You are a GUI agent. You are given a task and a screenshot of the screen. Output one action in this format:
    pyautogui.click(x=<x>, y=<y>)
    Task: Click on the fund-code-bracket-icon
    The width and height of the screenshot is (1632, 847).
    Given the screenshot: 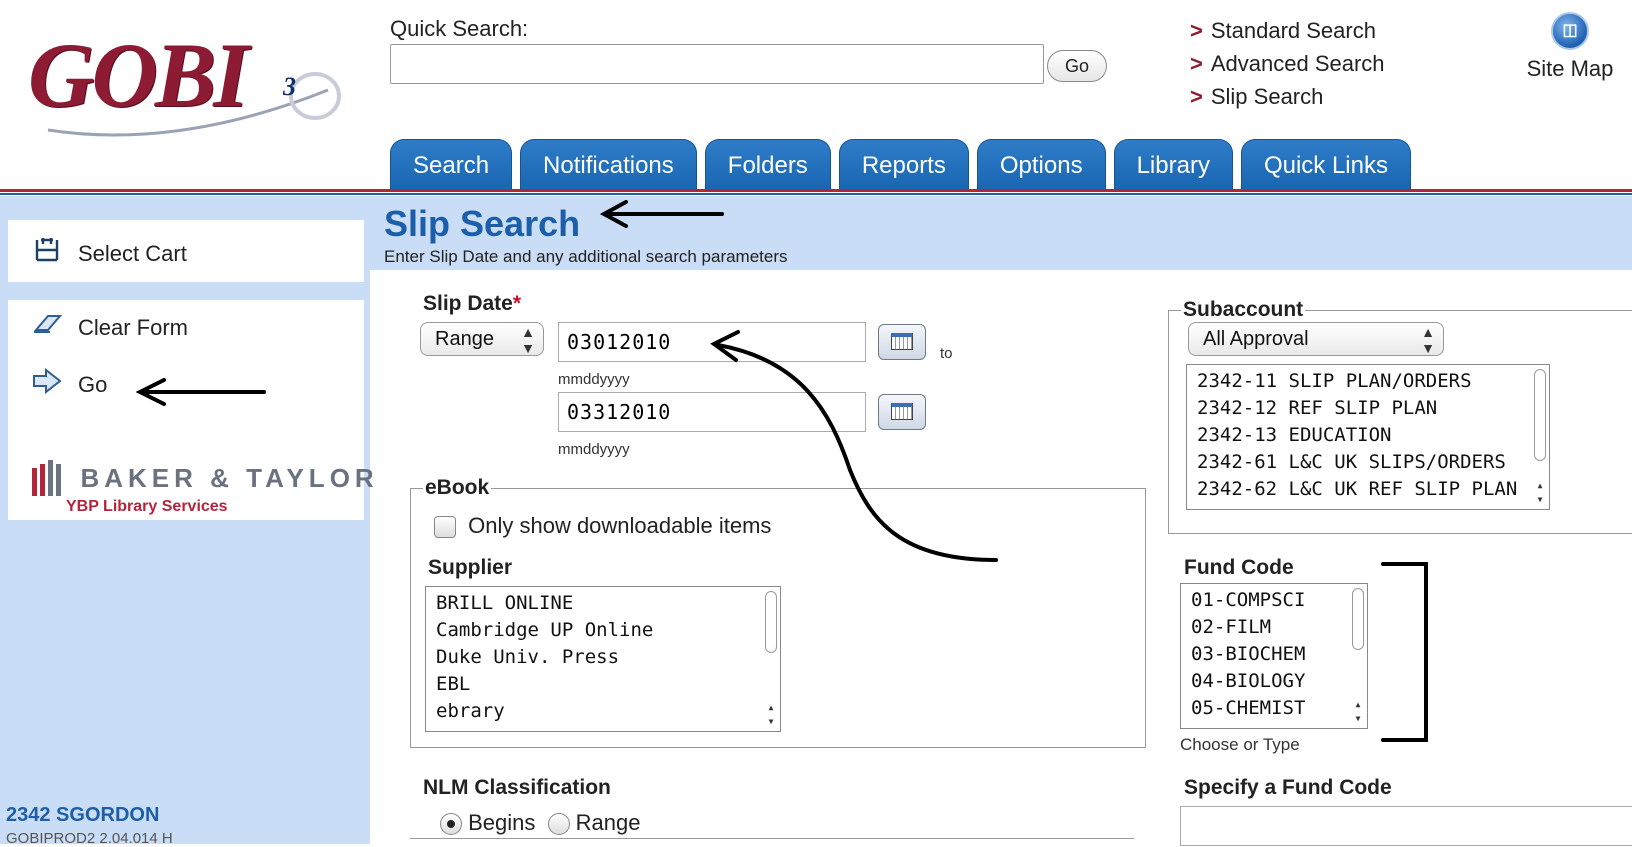 What is the action you would take?
    pyautogui.click(x=1404, y=652)
    